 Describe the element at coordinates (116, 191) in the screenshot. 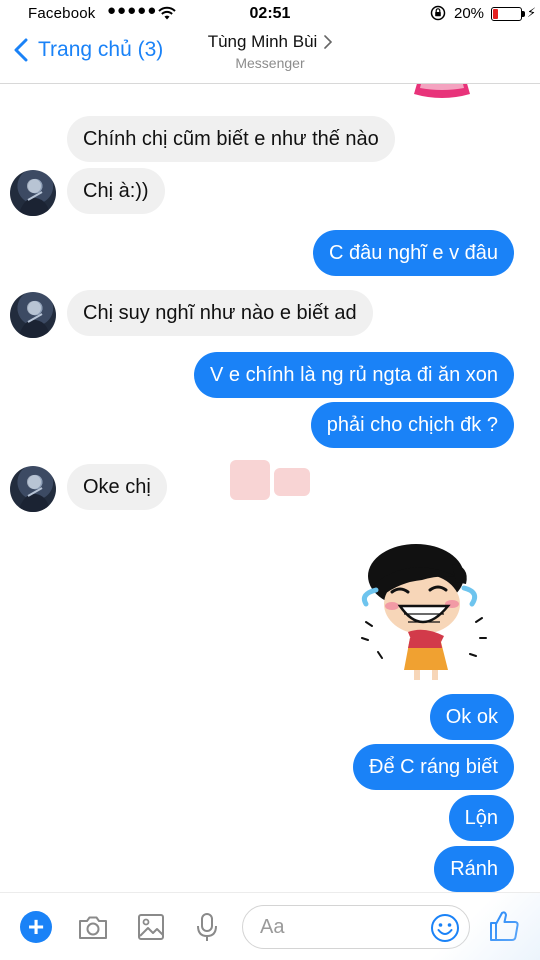

I see `message-incoming: Chị à:))` at that location.